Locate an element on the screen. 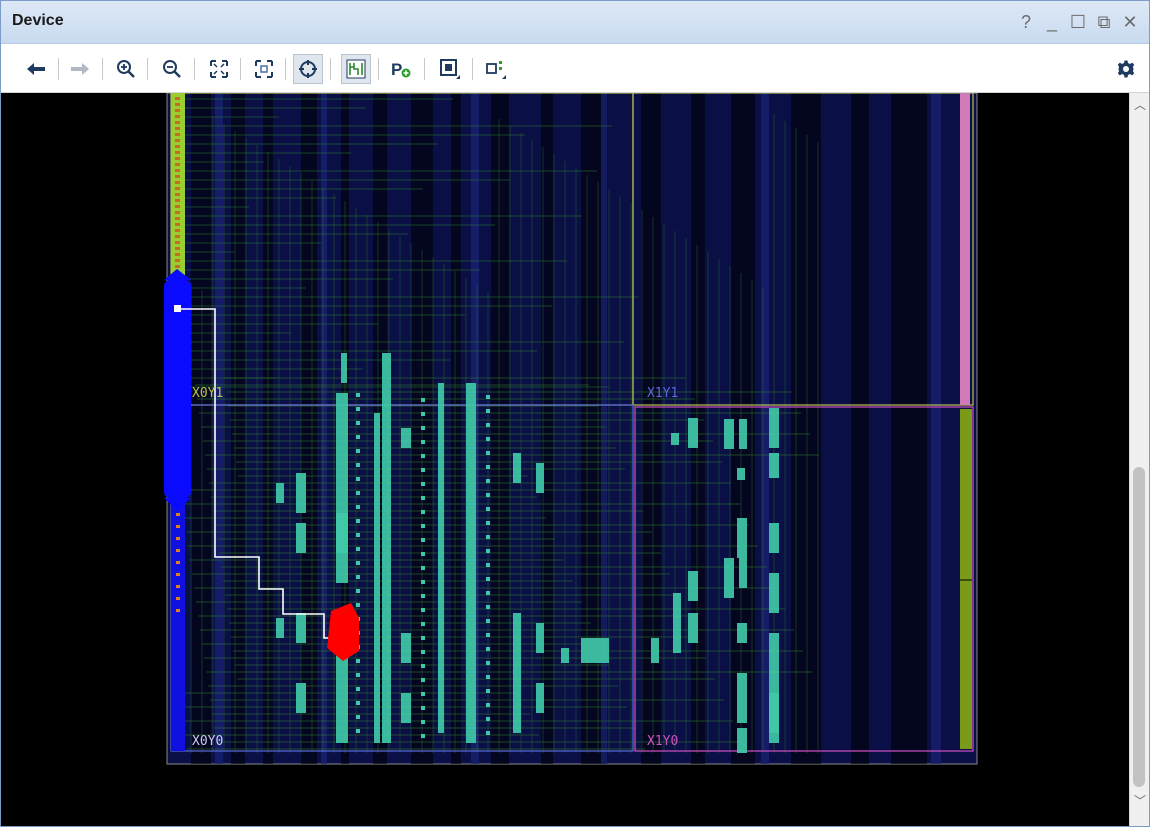  region-label-x0y0: X0Y0 is located at coordinates (207, 741).